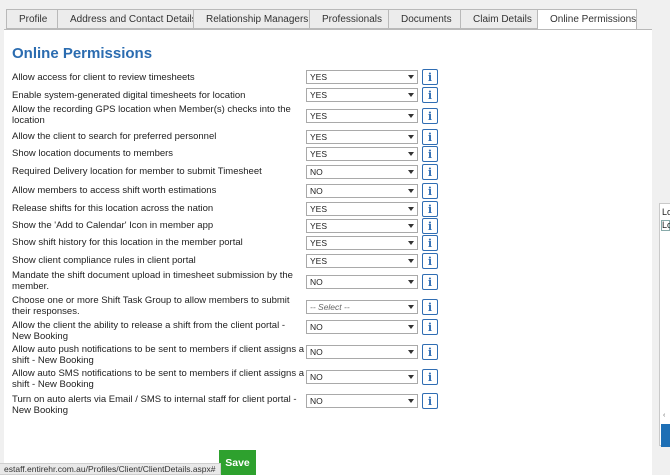  What do you see at coordinates (664, 415) in the screenshot?
I see `scroll-left-icon: ‹` at bounding box center [664, 415].